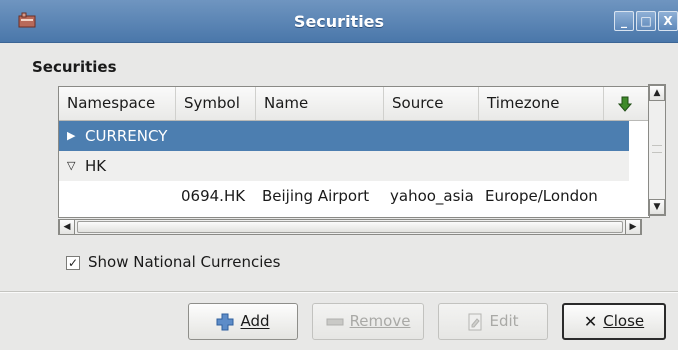 This screenshot has height=350, width=678. I want to click on group-label: HK, so click(96, 166).